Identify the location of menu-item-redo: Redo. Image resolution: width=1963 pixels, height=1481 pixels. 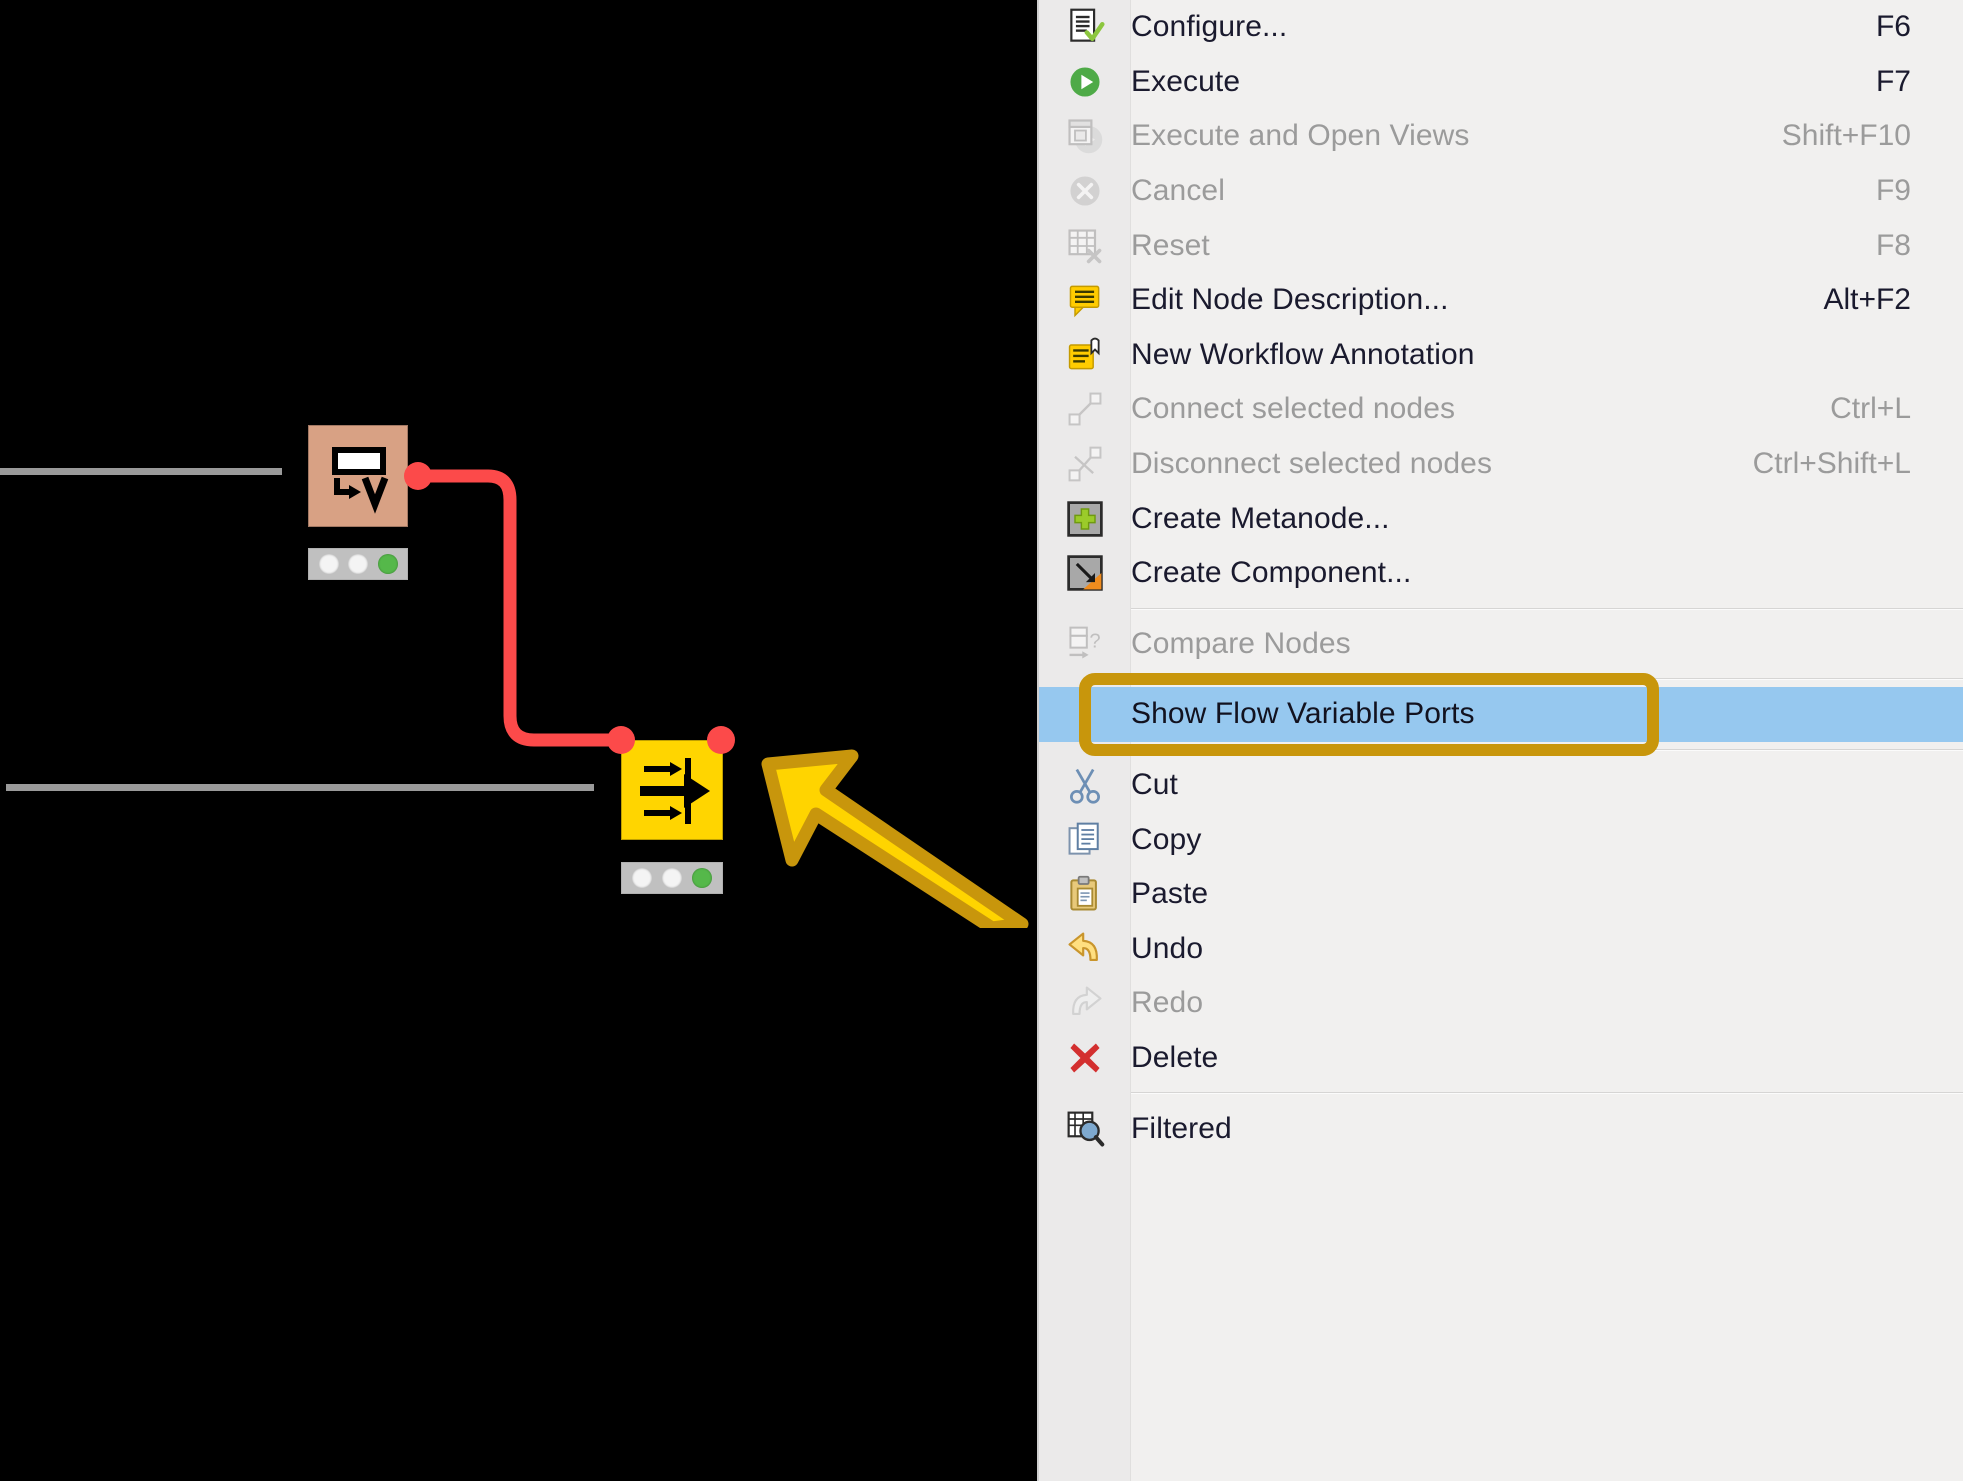
(1501, 1003).